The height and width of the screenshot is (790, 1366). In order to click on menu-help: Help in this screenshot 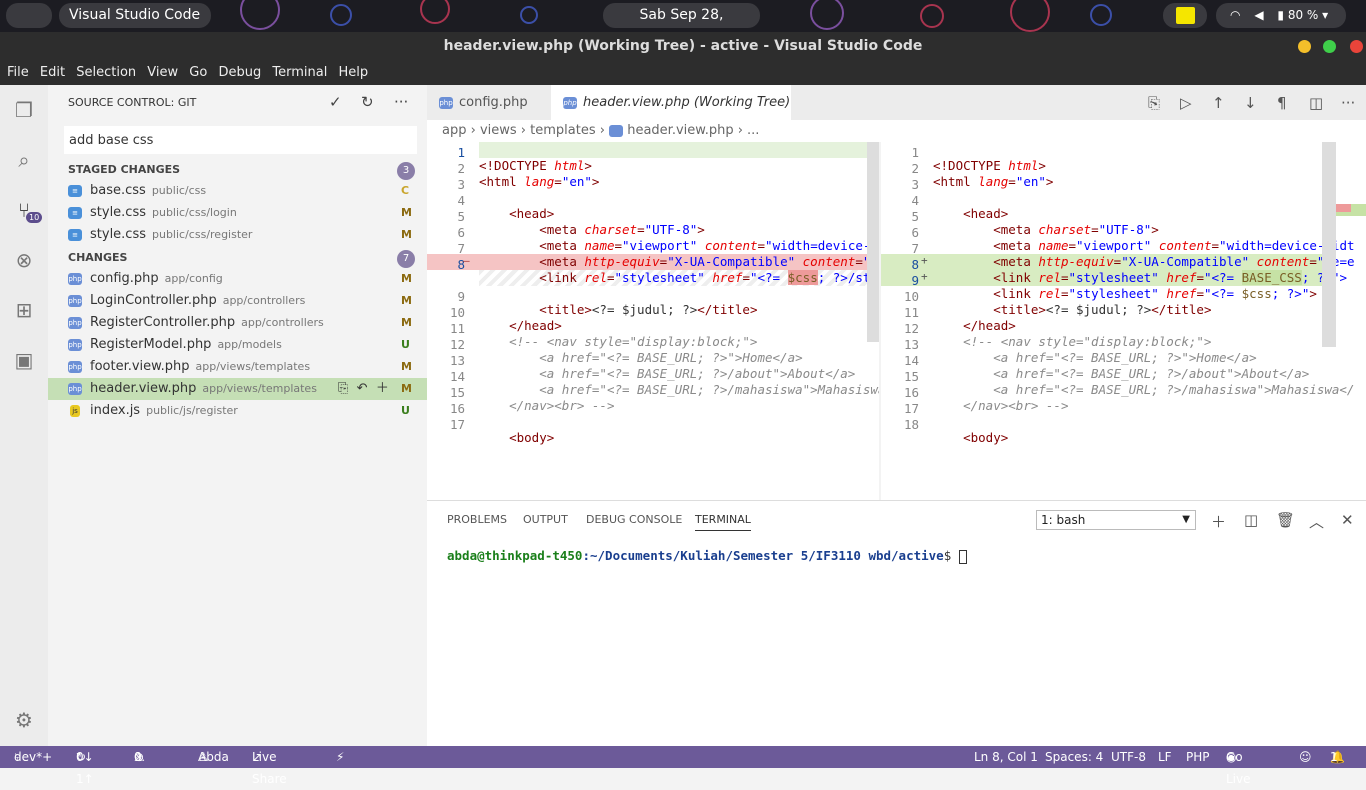, I will do `click(353, 73)`.